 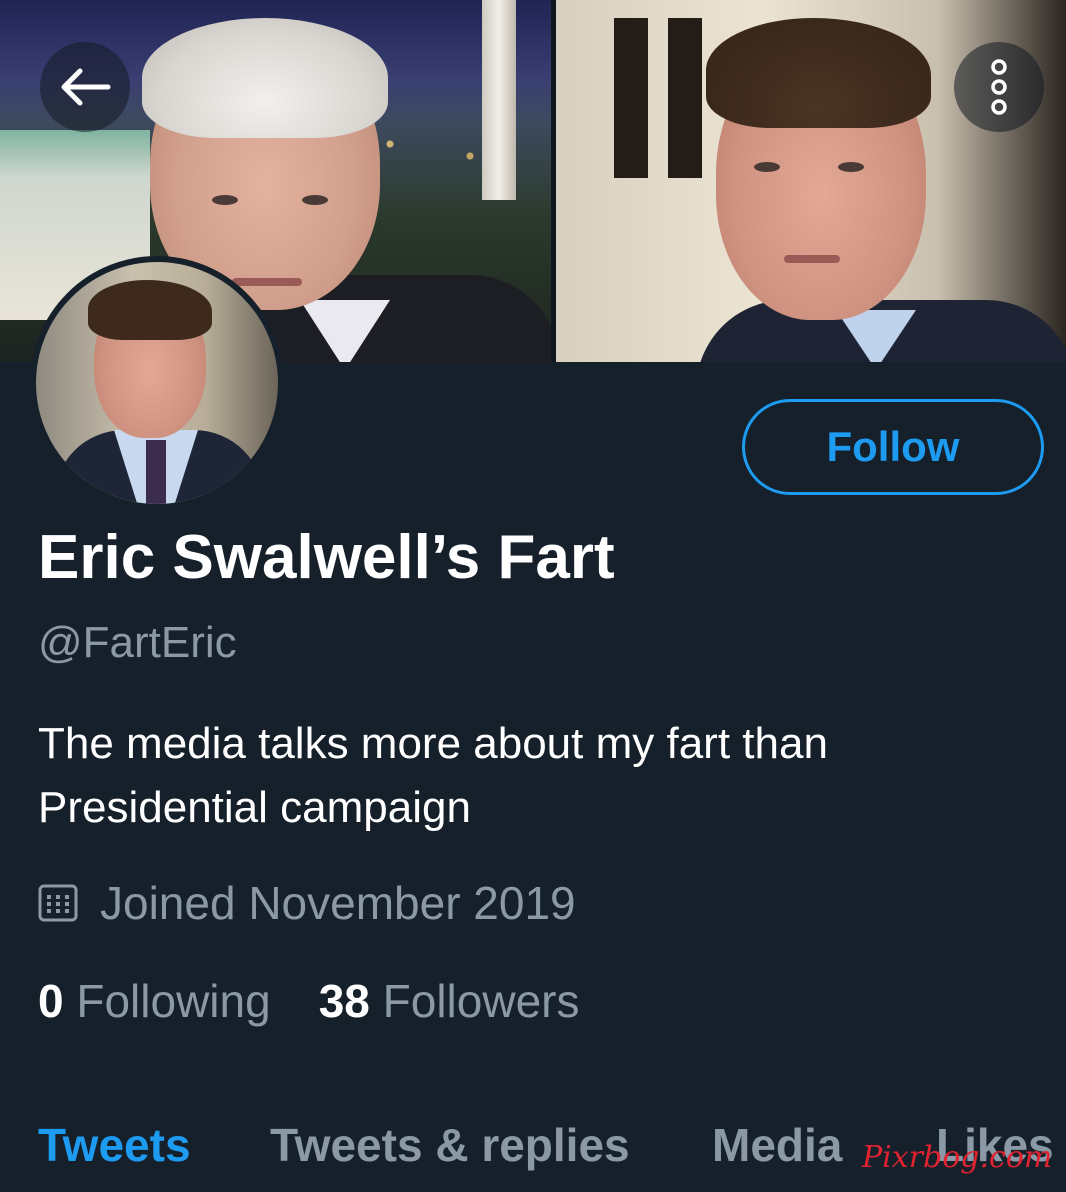 What do you see at coordinates (157, 383) in the screenshot?
I see `avatar` at bounding box center [157, 383].